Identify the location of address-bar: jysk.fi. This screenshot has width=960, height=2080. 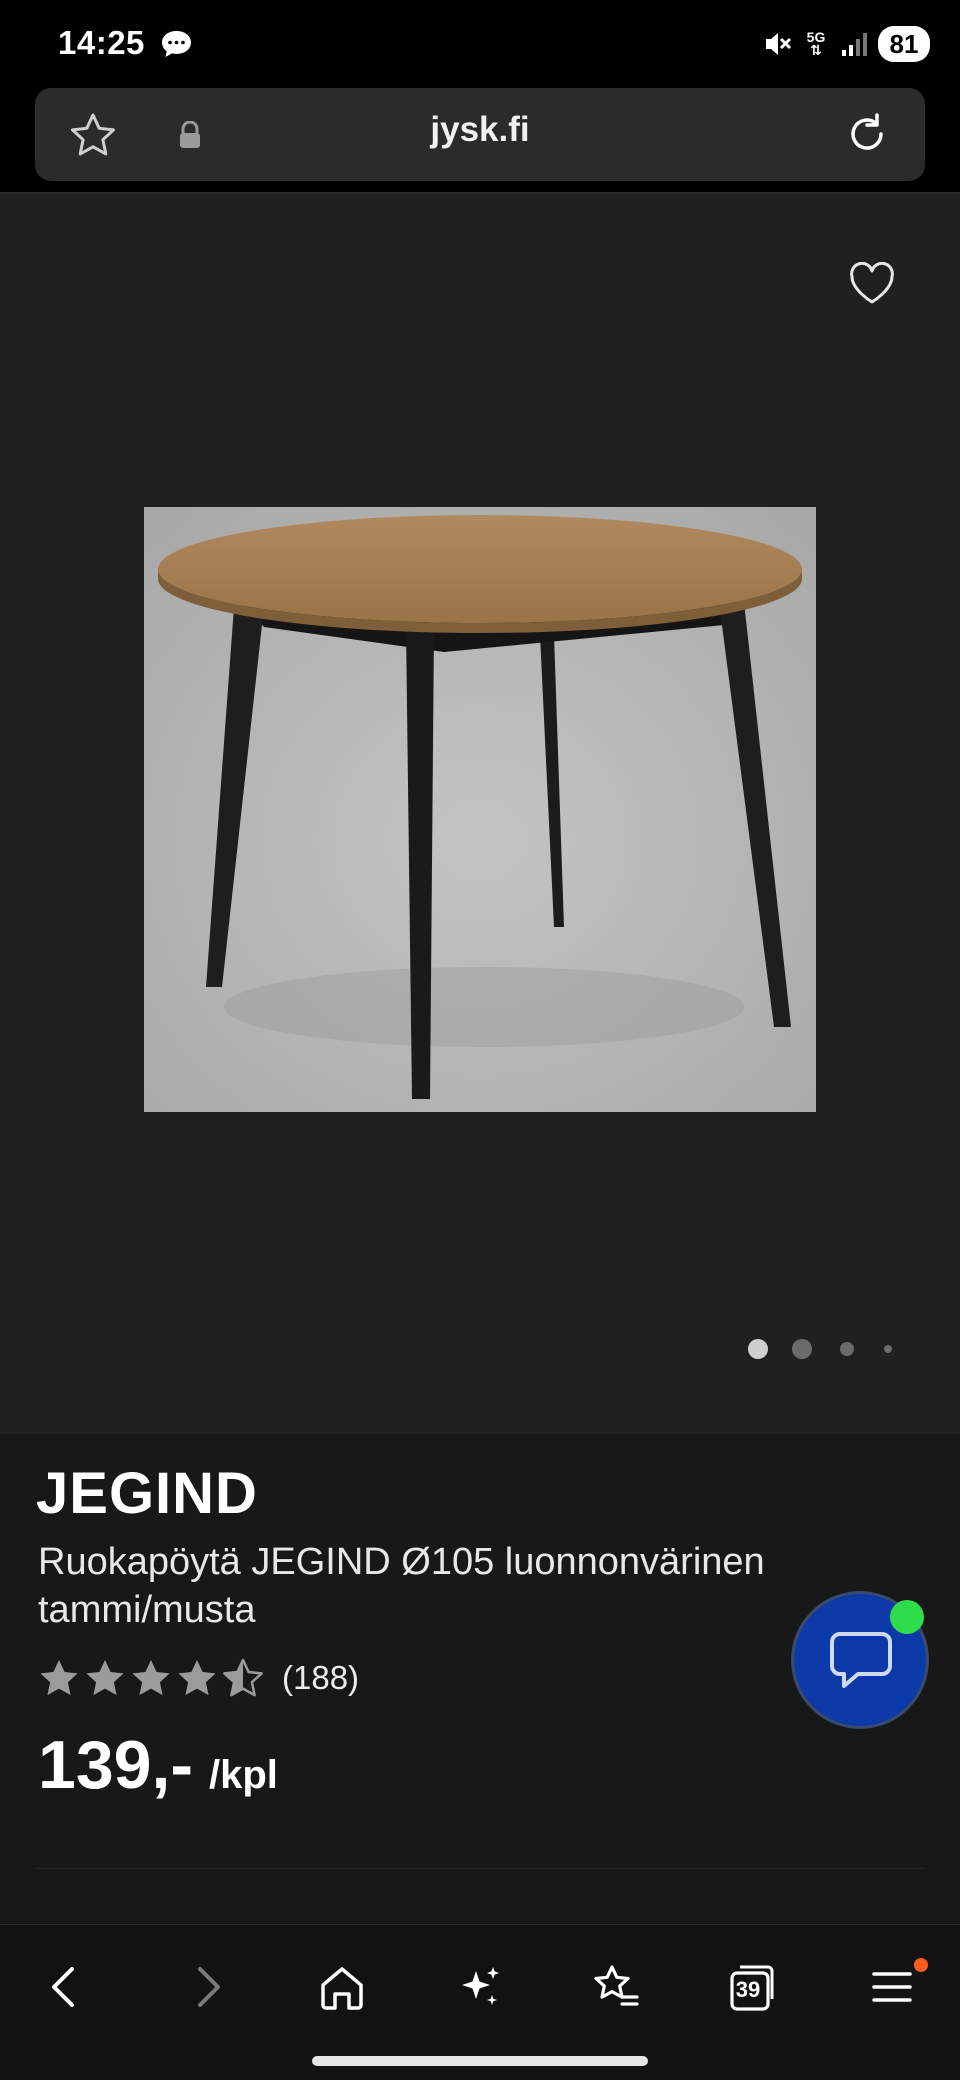
(480, 134).